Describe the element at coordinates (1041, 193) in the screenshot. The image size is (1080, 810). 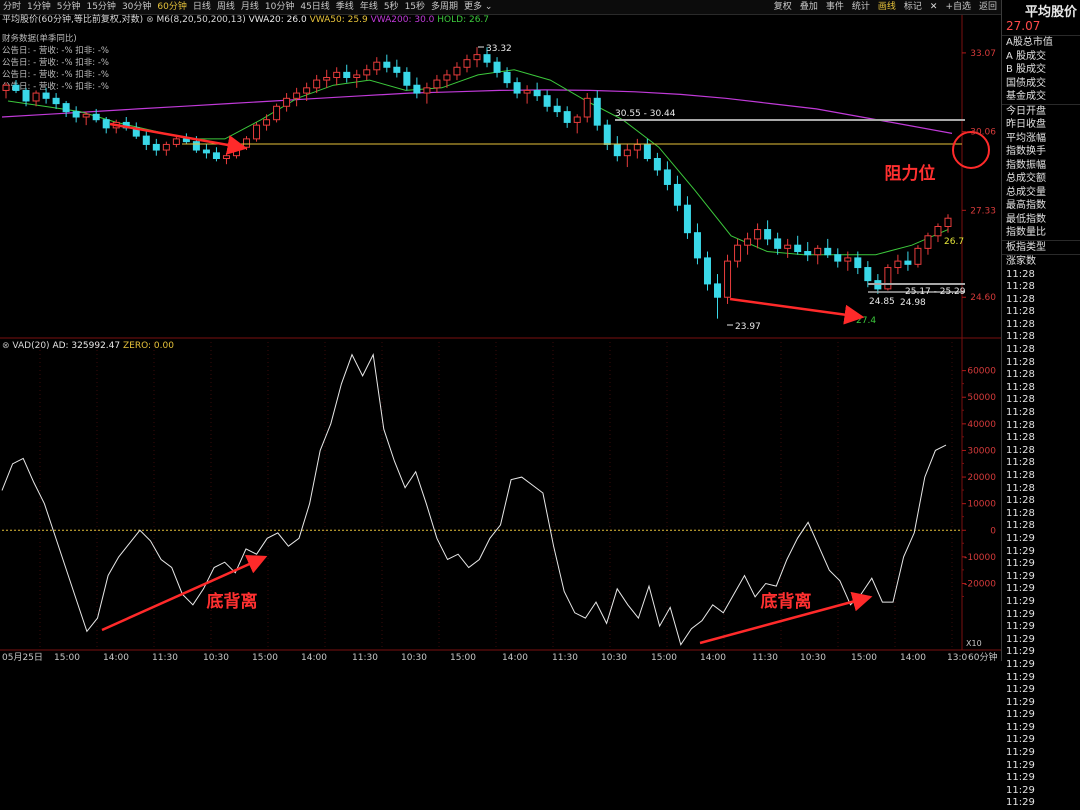
I see `info-item: 总成交量` at that location.